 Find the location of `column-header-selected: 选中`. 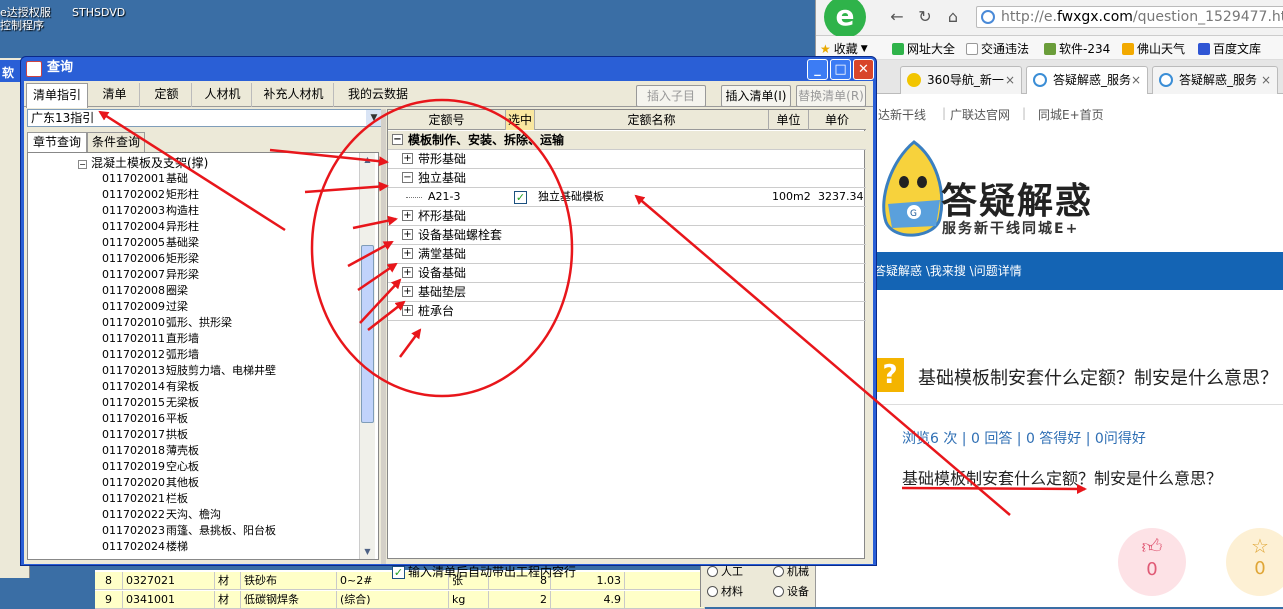

column-header-selected: 选中 is located at coordinates (520, 120).